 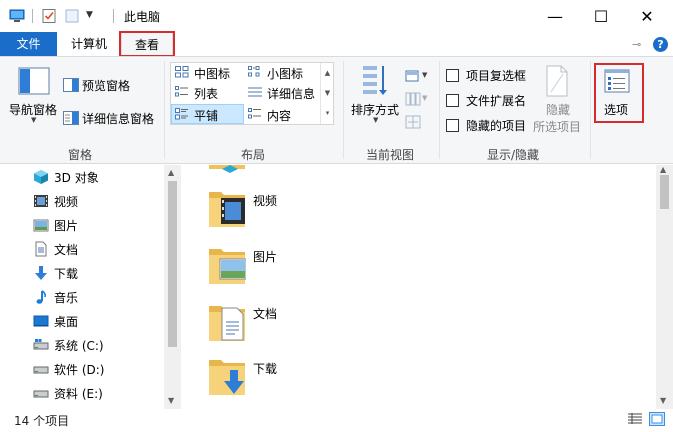 I want to click on folder-label-documents: 文档, so click(x=265, y=314).